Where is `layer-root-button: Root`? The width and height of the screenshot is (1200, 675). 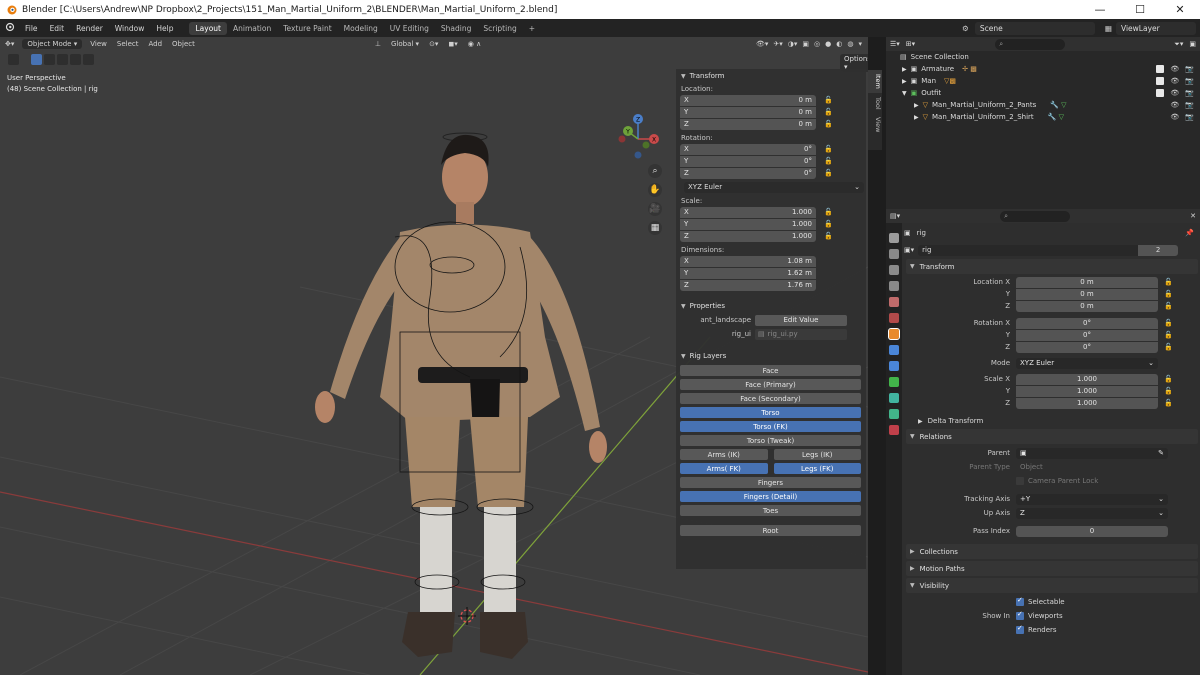 layer-root-button: Root is located at coordinates (770, 530).